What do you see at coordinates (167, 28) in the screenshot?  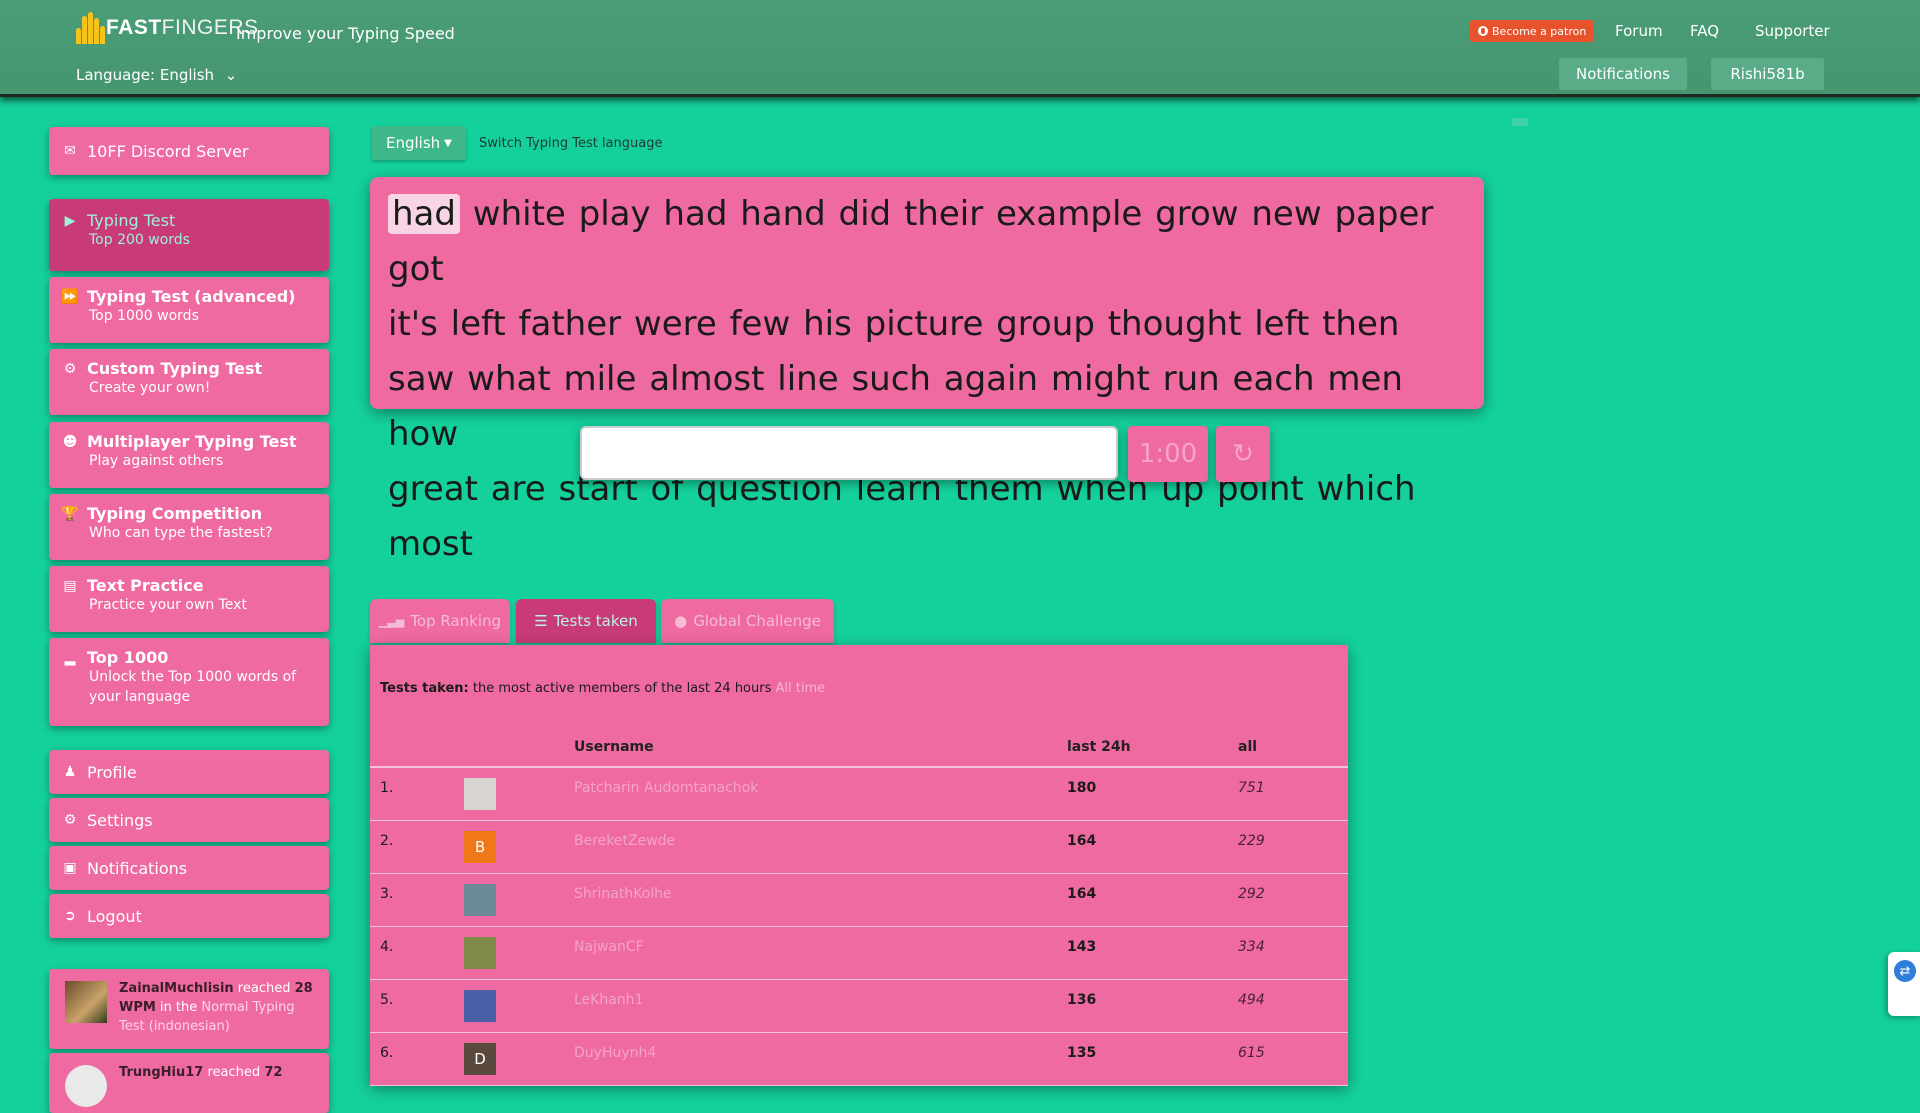 I see `site-logo: FASTFINGERS` at bounding box center [167, 28].